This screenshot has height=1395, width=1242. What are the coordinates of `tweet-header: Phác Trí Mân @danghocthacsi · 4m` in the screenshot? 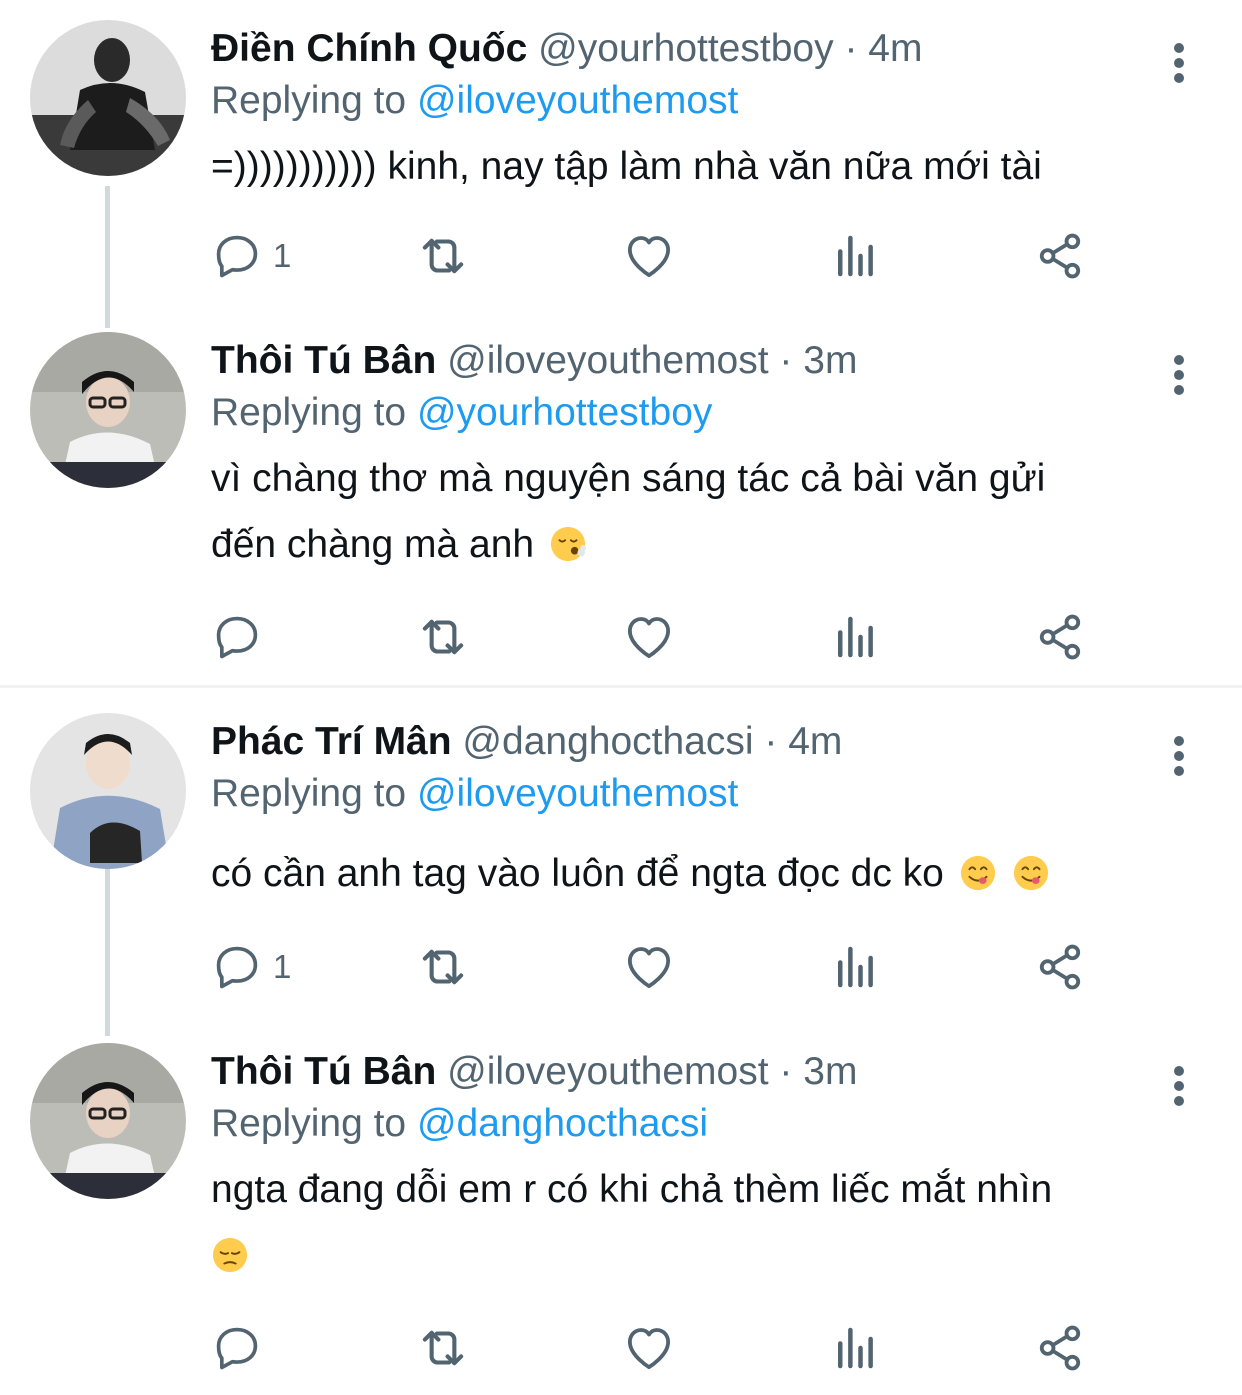 It's located at (526, 742).